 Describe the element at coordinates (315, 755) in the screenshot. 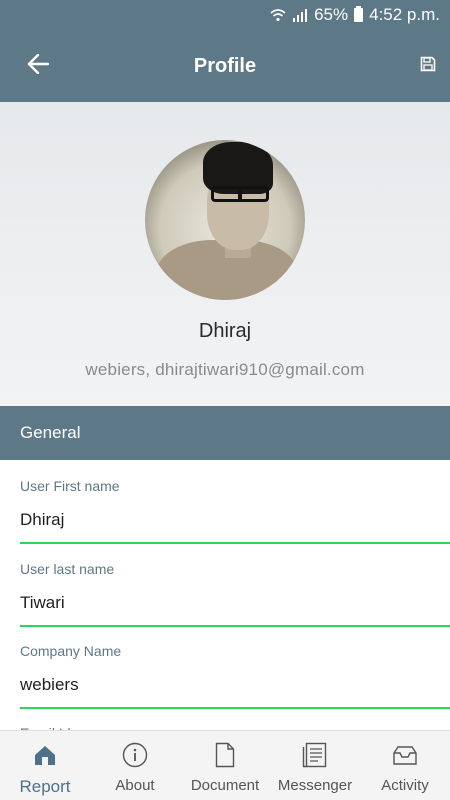

I see `messenger-icon` at that location.